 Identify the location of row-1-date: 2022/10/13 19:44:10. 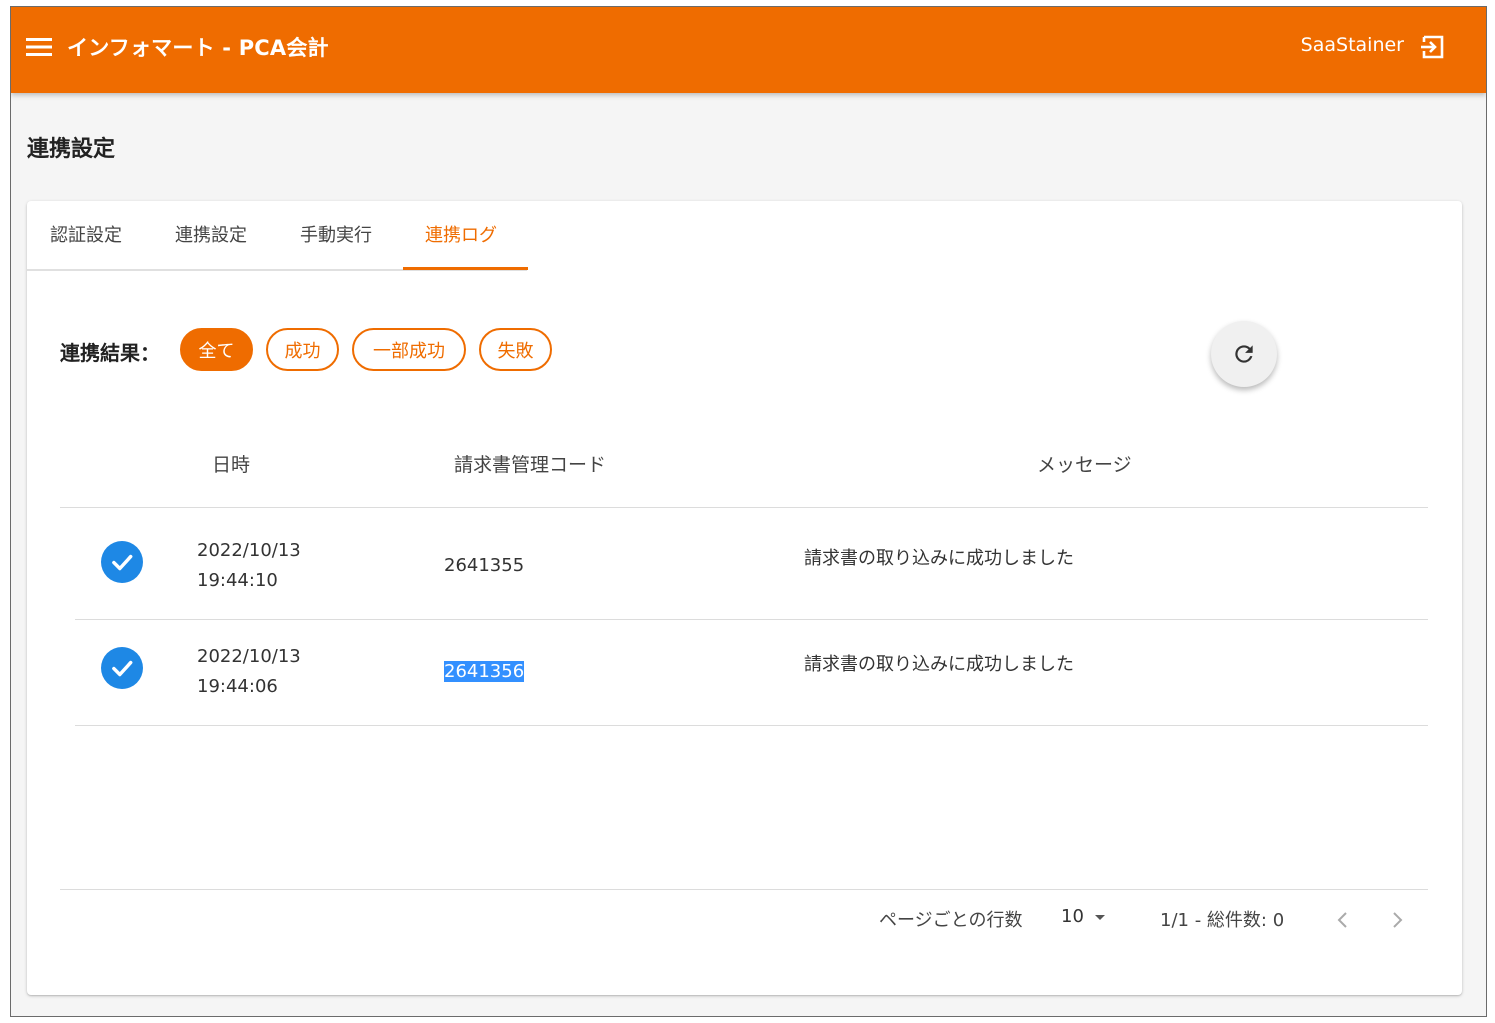
(249, 566).